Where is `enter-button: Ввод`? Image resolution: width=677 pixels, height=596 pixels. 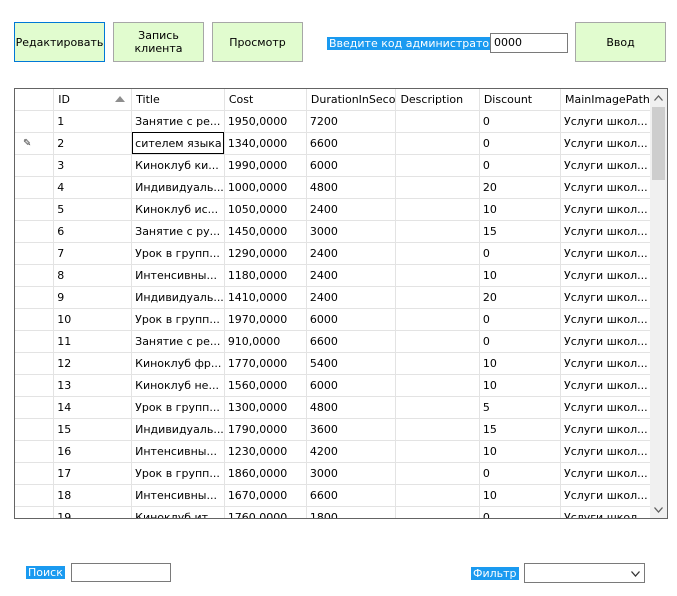 enter-button: Ввод is located at coordinates (620, 42).